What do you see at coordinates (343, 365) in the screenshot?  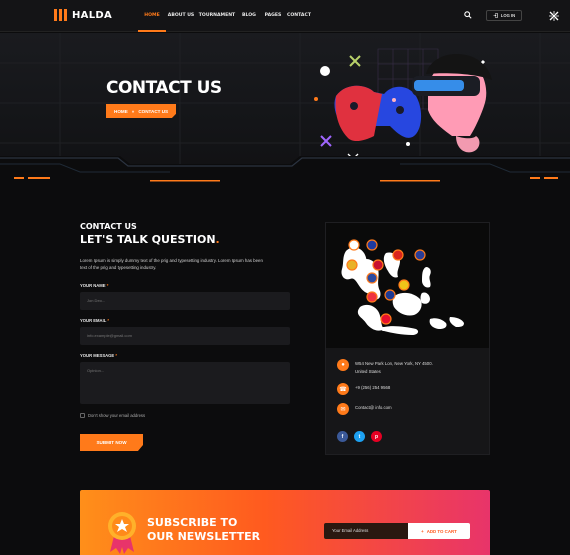 I see `location-icon: ●` at bounding box center [343, 365].